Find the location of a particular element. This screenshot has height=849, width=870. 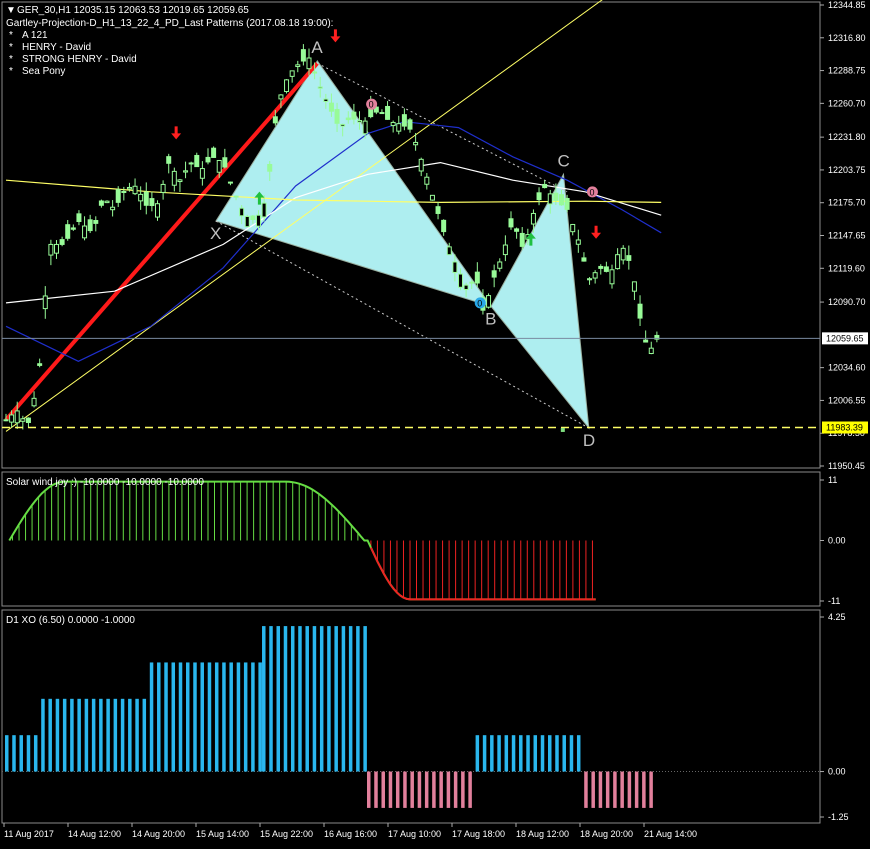

time-axis-label: 14 Aug 12:00 is located at coordinates (94, 834).